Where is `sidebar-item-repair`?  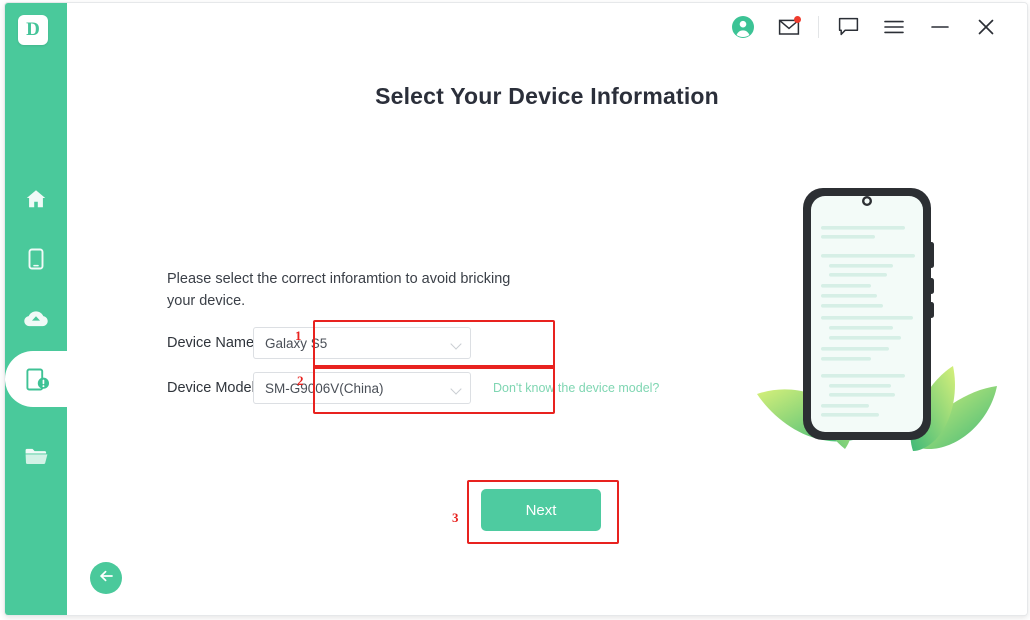
sidebar-item-repair is located at coordinates (38, 379).